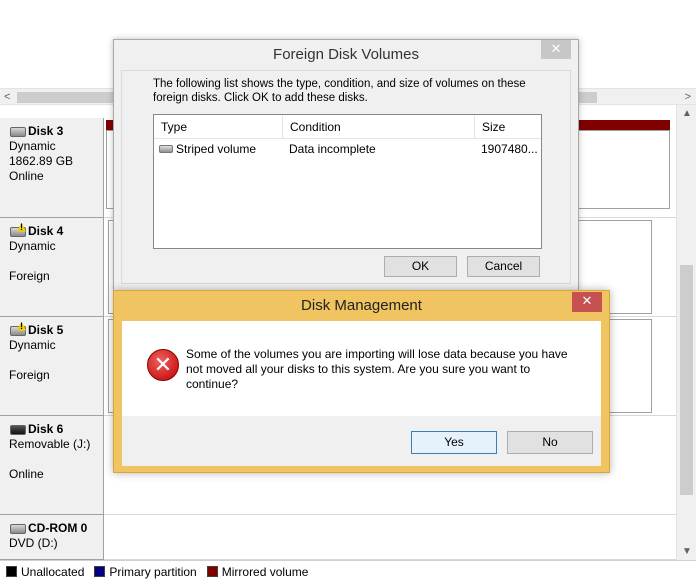 Image resolution: width=696 pixels, height=582 pixels. I want to click on disk-volume-area, so click(390, 537).